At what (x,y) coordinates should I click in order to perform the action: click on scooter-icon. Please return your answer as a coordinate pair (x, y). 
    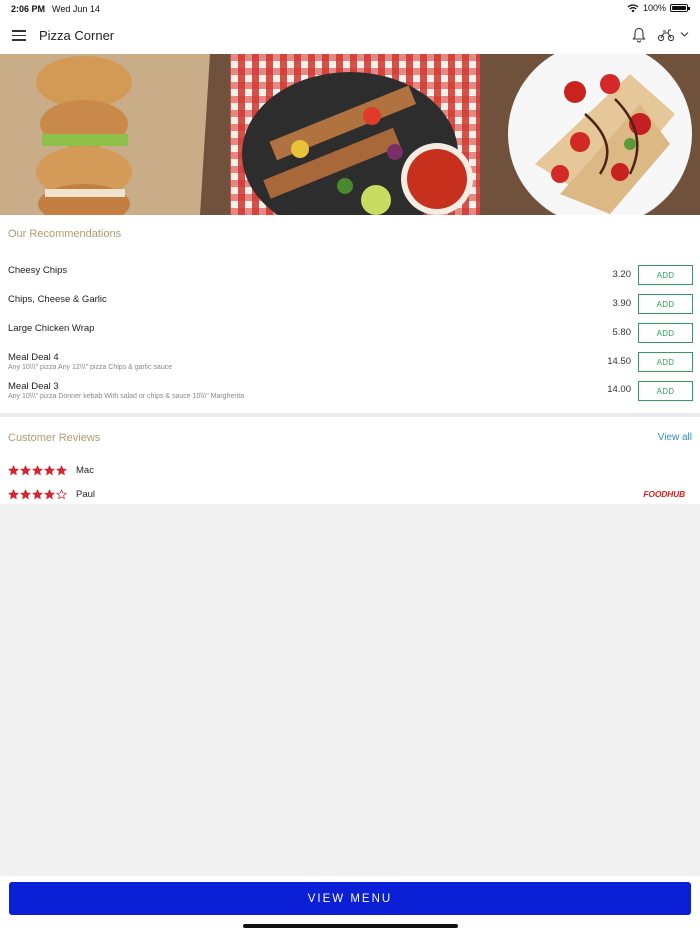
    Looking at the image, I should click on (666, 35).